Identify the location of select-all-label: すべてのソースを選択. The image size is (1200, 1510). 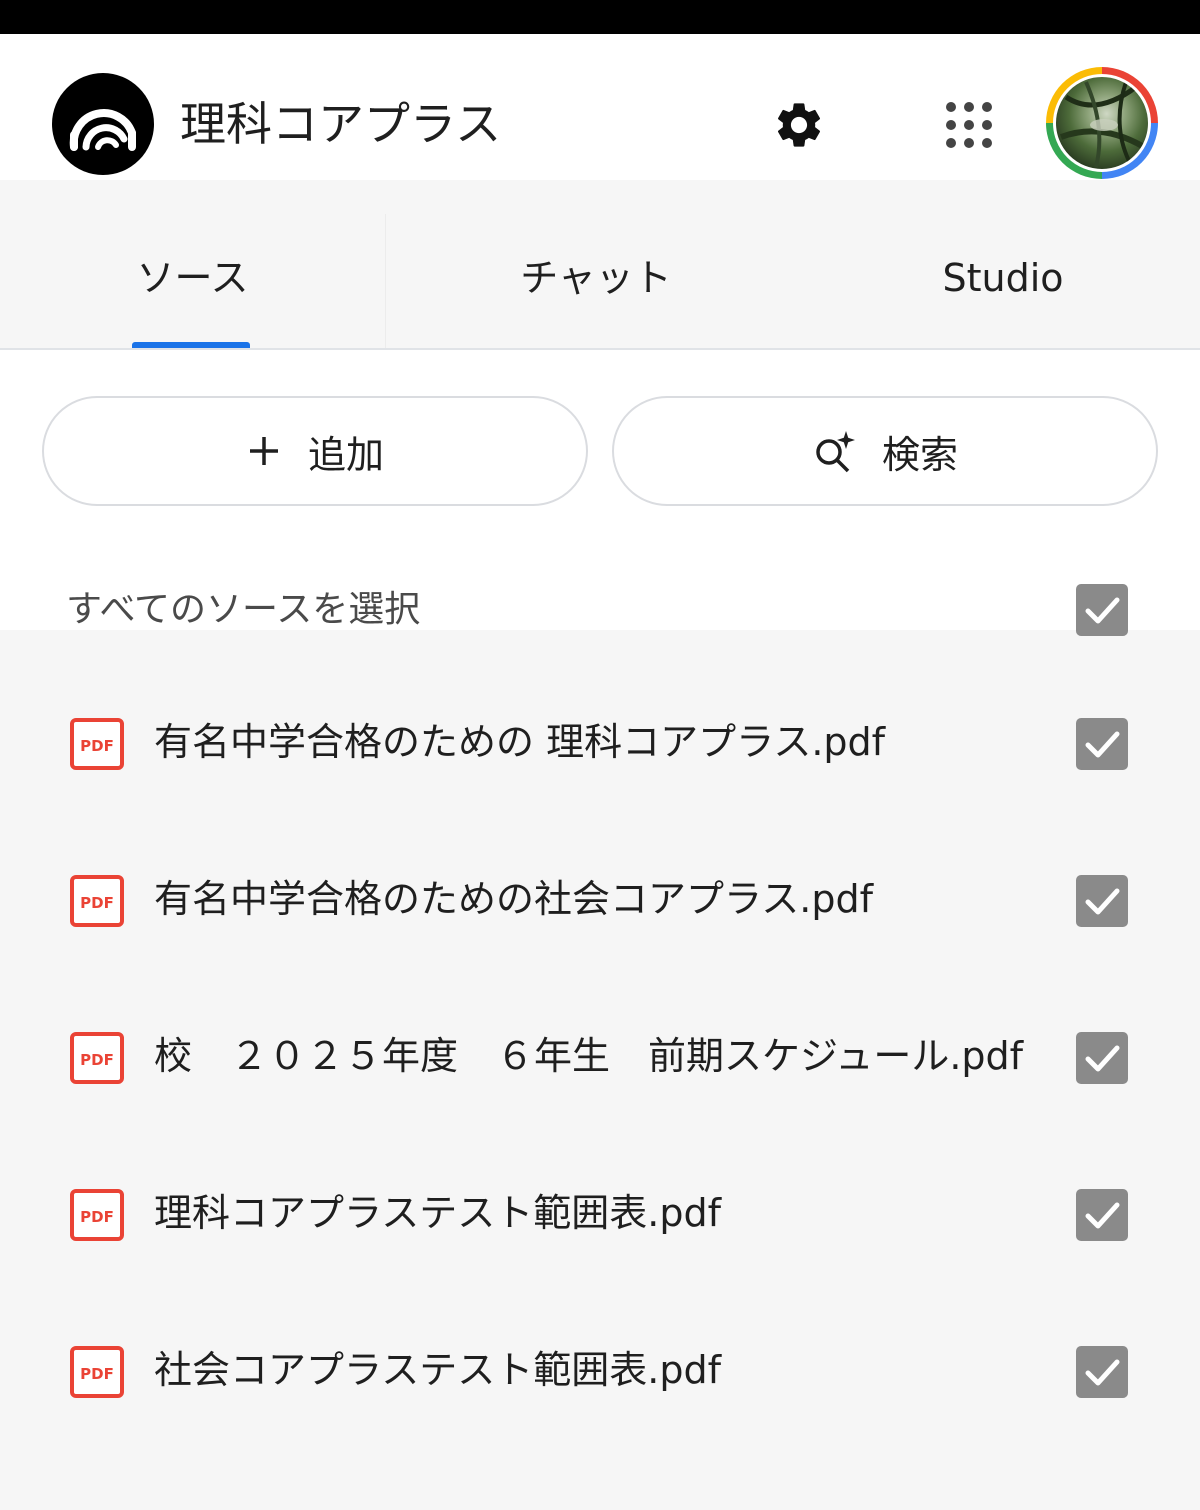
(243, 609).